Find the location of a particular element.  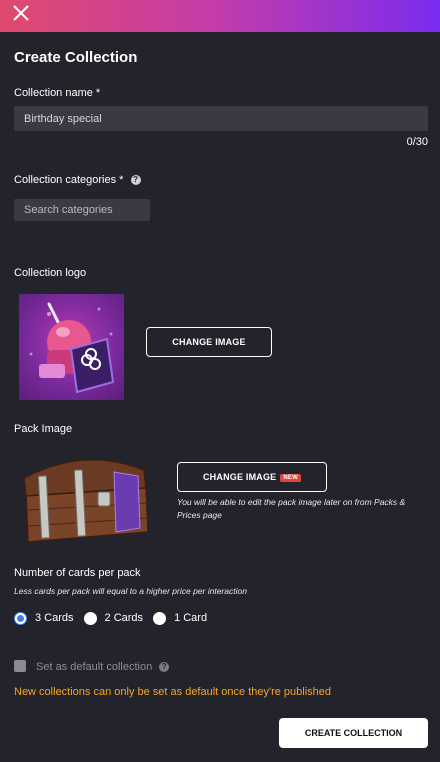

categories-label-row: Collection categories * ? is located at coordinates (77, 180).